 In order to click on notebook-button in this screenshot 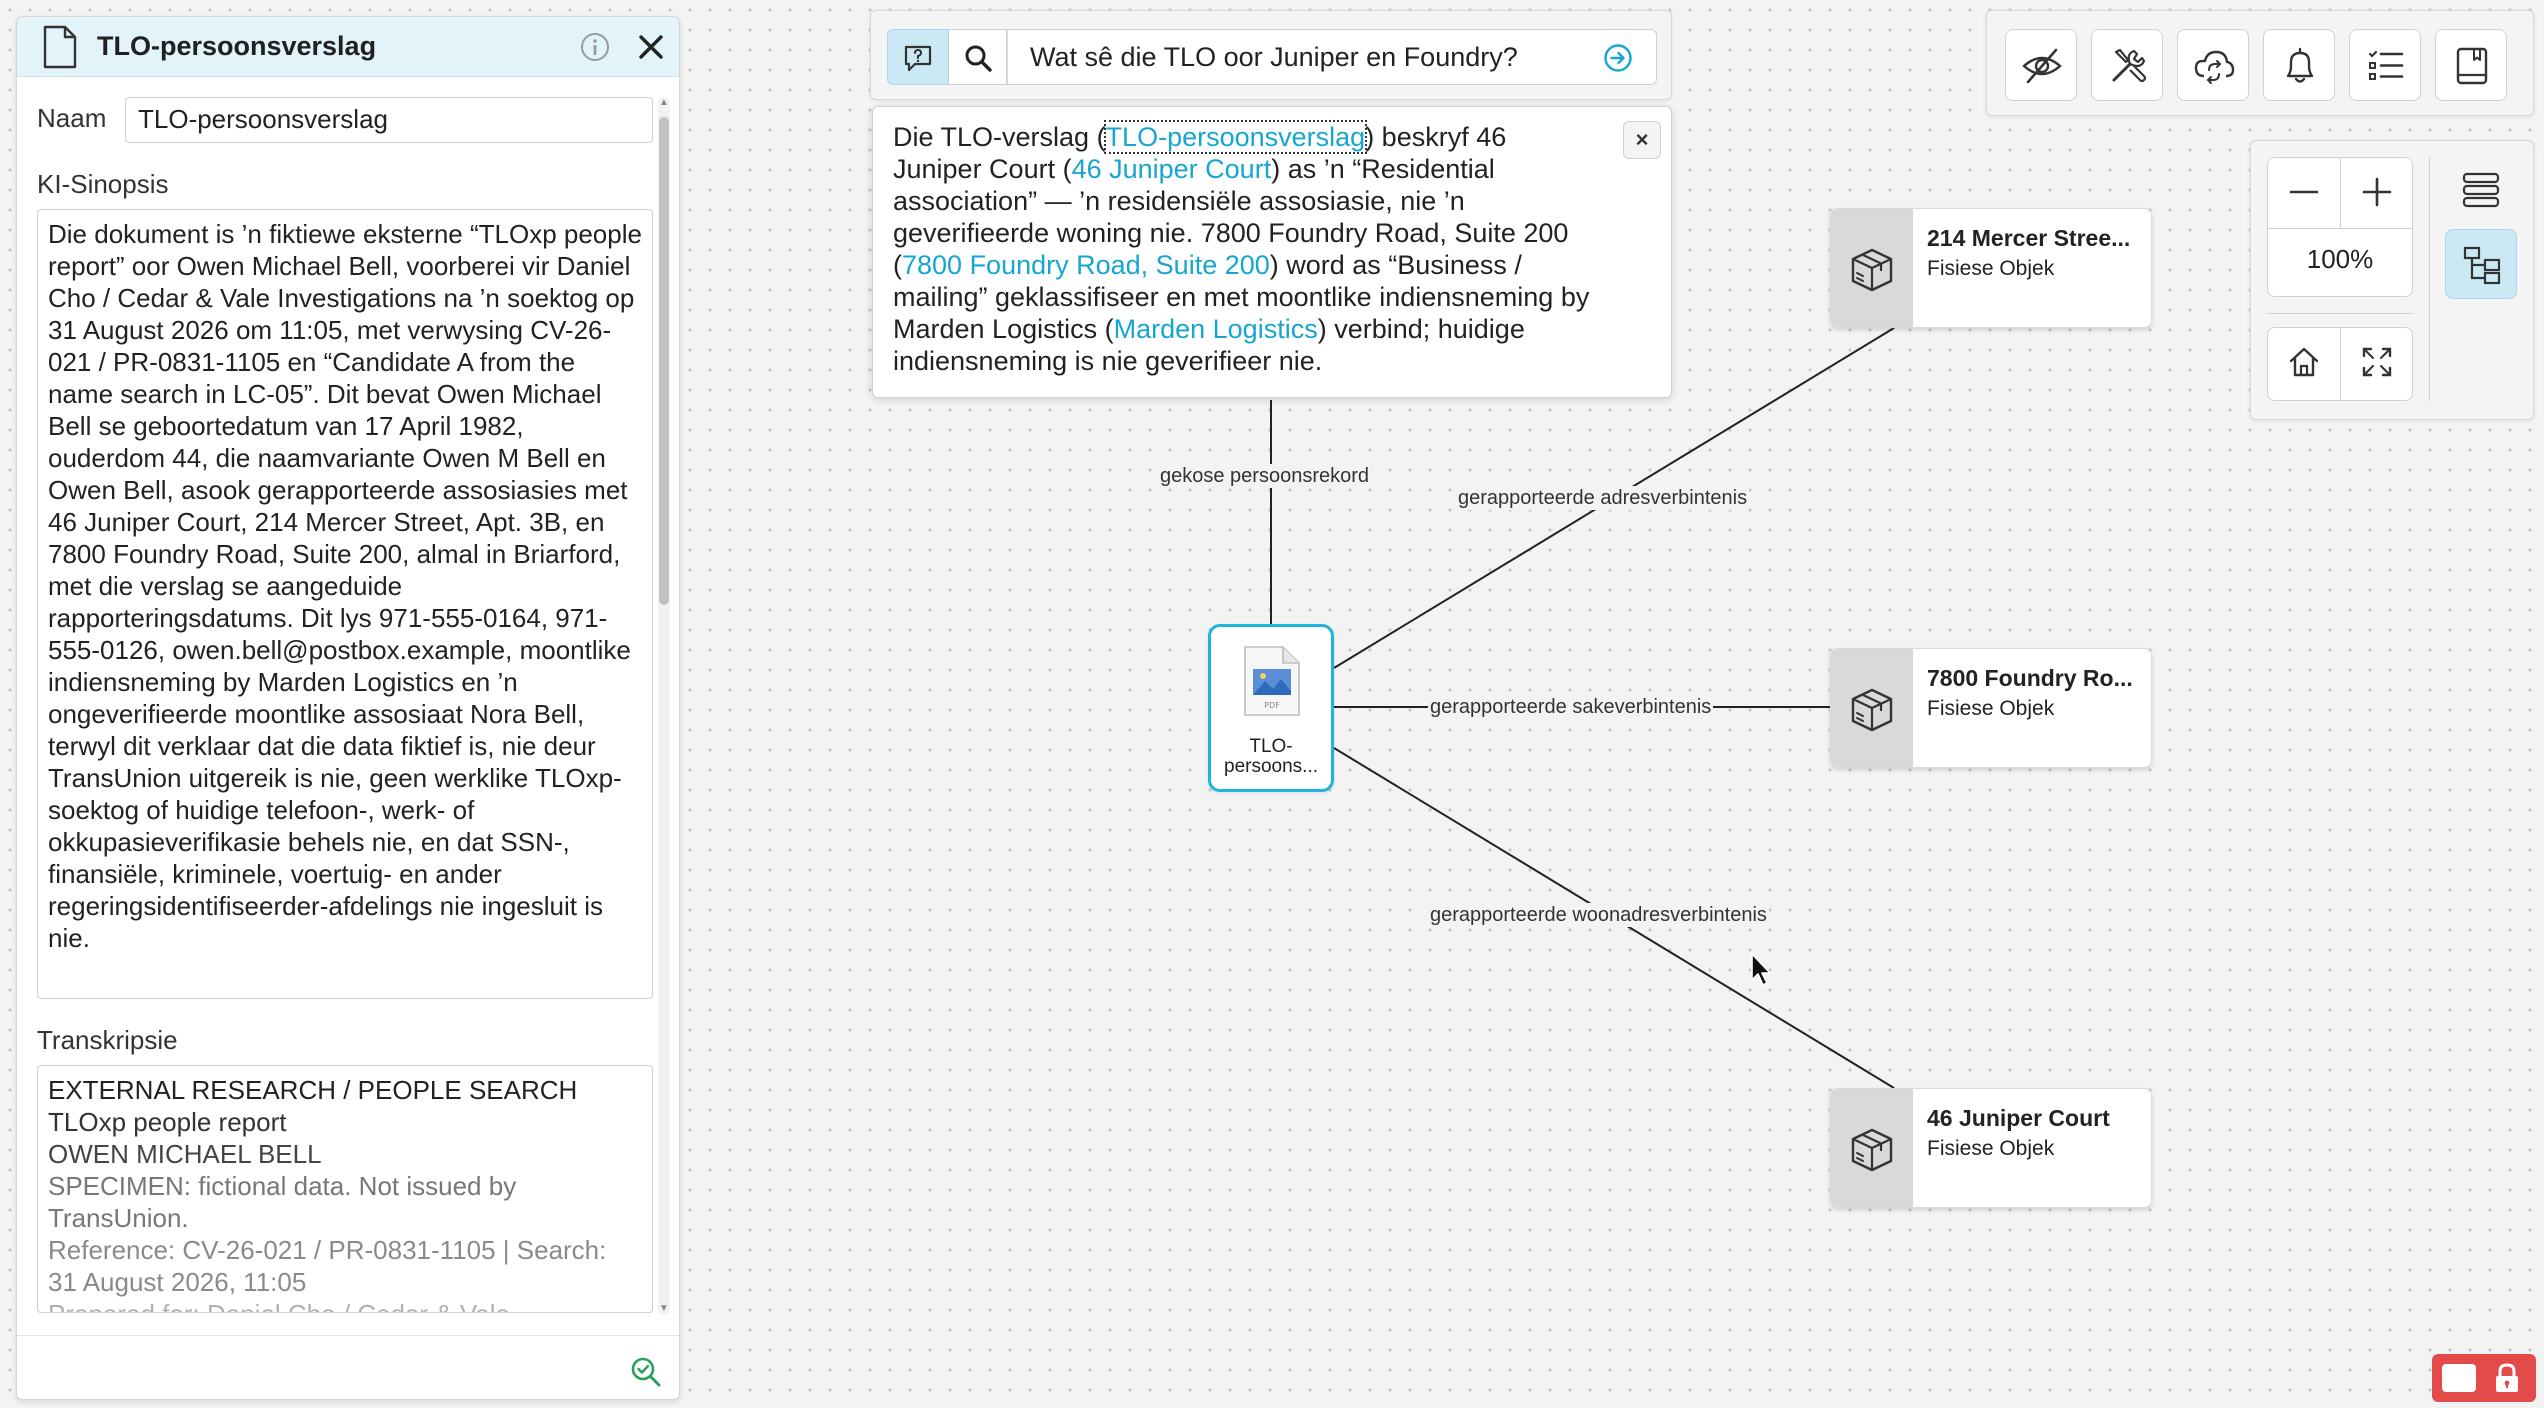, I will do `click(2471, 65)`.